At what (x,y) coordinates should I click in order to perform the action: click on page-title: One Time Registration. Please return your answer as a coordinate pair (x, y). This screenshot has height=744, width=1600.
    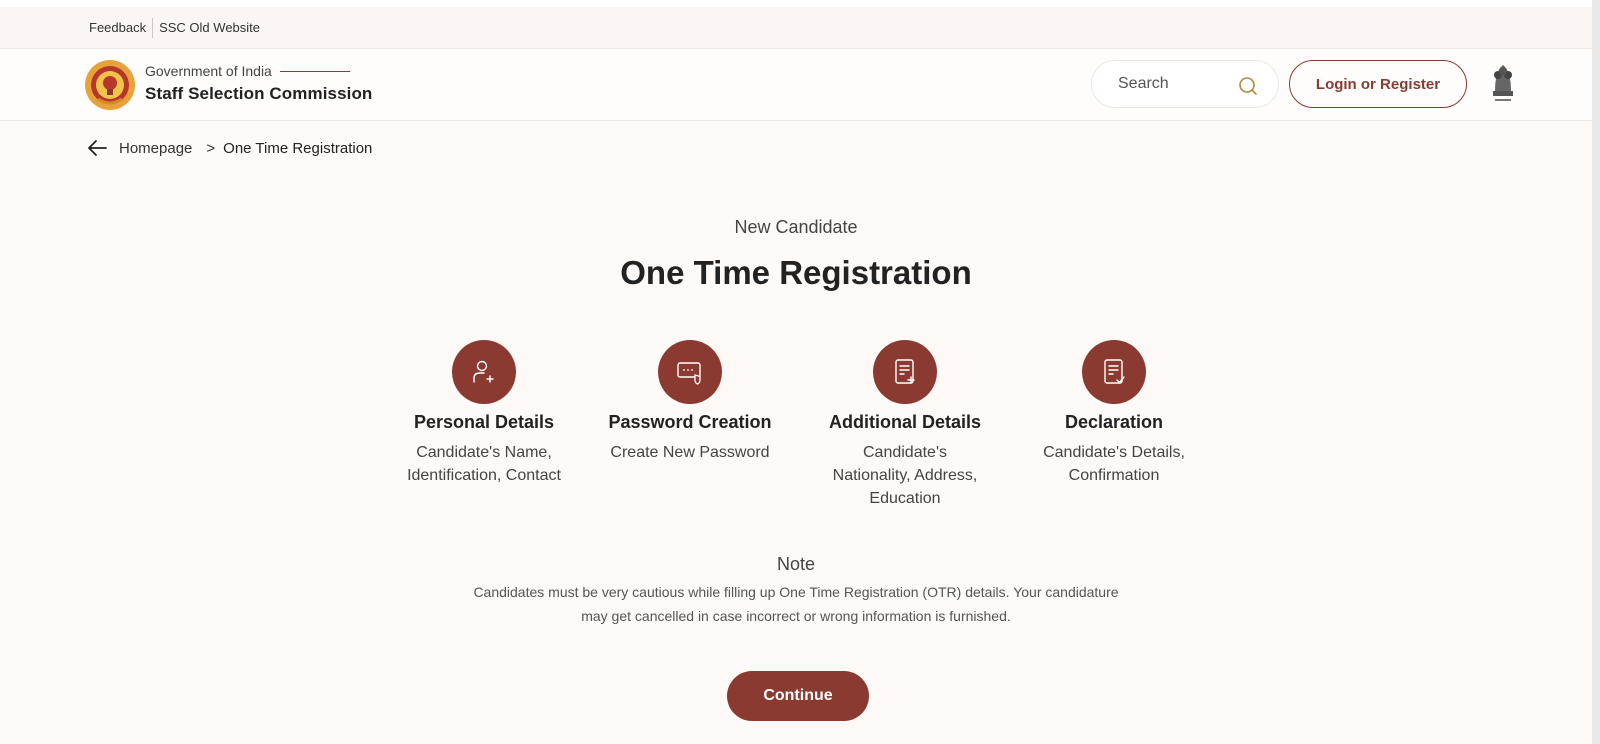
    Looking at the image, I should click on (796, 272).